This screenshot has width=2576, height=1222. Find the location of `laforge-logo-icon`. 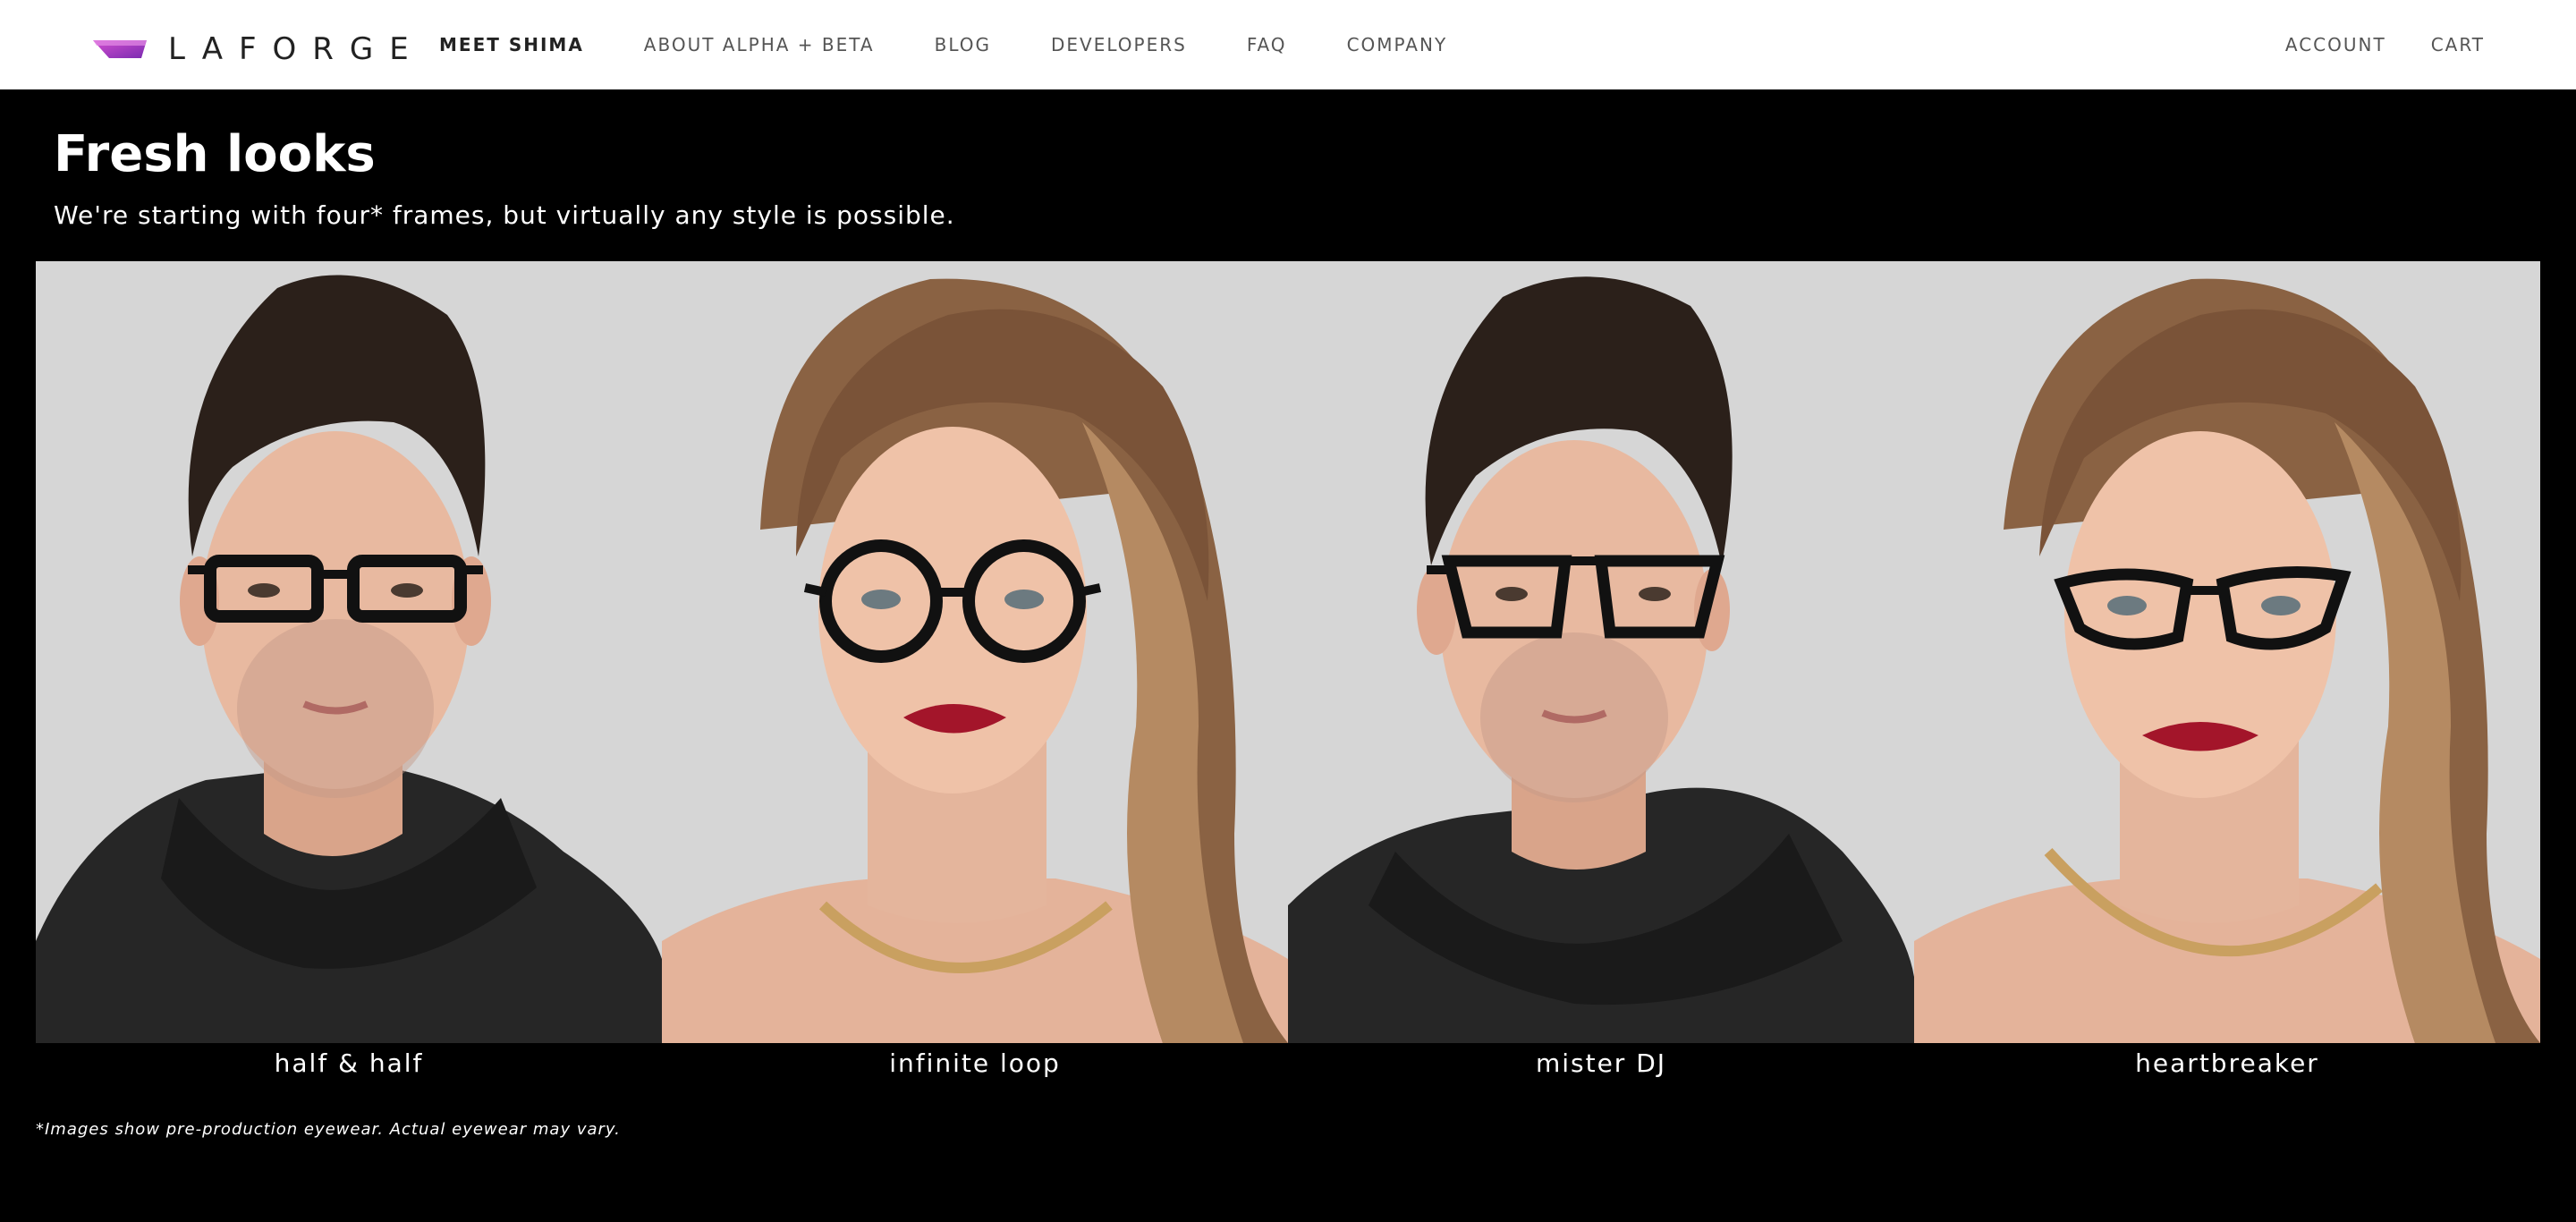

laforge-logo-icon is located at coordinates (120, 49).